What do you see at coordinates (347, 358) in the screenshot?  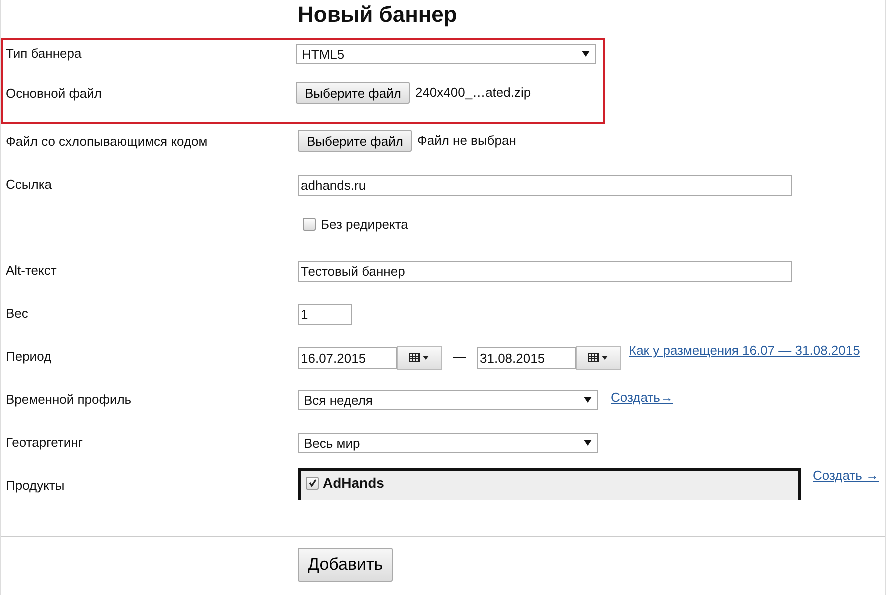 I see `date-field: 16.07.2015` at bounding box center [347, 358].